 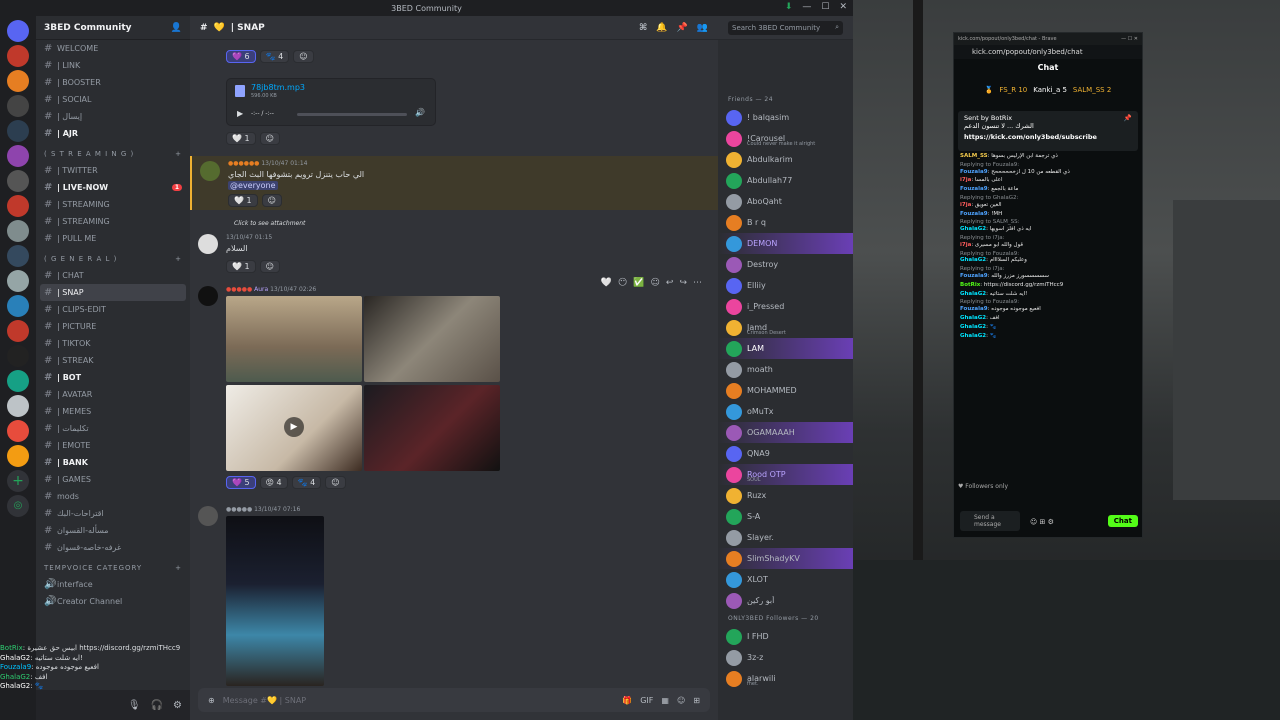 What do you see at coordinates (113, 360) in the screenshot?
I see `channel-item: # | STREAK` at bounding box center [113, 360].